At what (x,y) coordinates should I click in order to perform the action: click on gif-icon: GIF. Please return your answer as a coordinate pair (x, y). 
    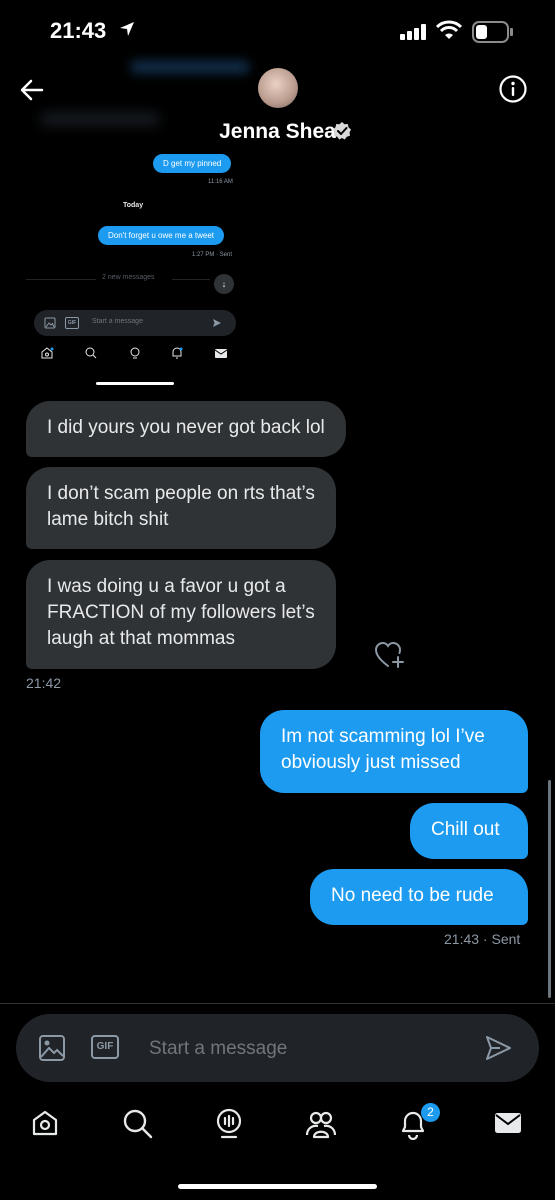
    Looking at the image, I should click on (105, 1047).